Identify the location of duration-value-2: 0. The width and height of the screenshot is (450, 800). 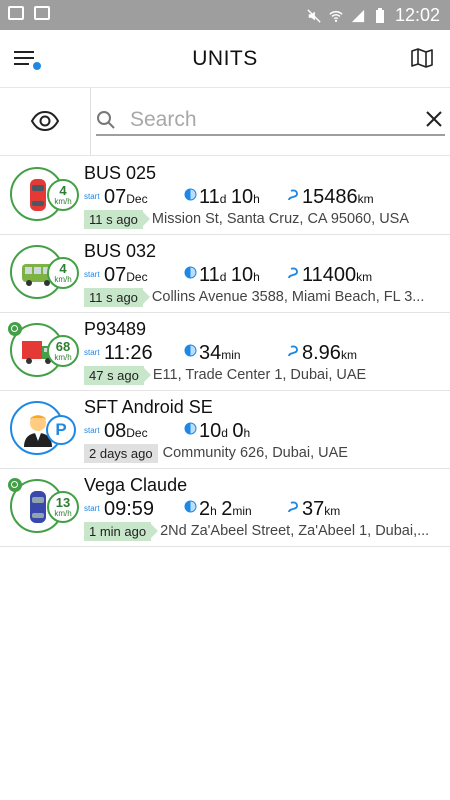
(238, 431).